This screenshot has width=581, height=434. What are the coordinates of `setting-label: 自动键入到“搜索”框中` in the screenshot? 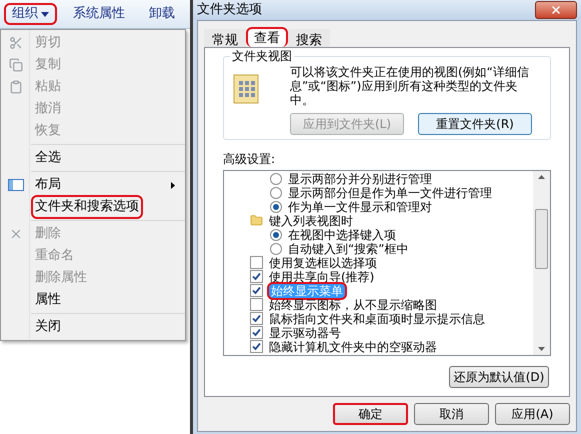 It's located at (348, 249).